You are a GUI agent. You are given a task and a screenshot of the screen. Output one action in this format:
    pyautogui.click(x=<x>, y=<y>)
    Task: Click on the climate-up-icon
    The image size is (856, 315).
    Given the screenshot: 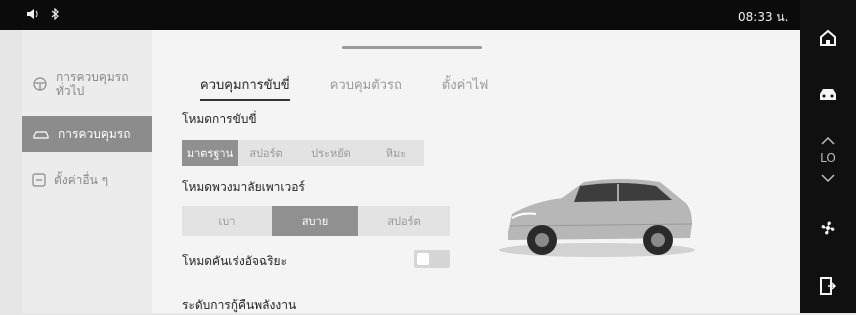 What is the action you would take?
    pyautogui.click(x=828, y=139)
    